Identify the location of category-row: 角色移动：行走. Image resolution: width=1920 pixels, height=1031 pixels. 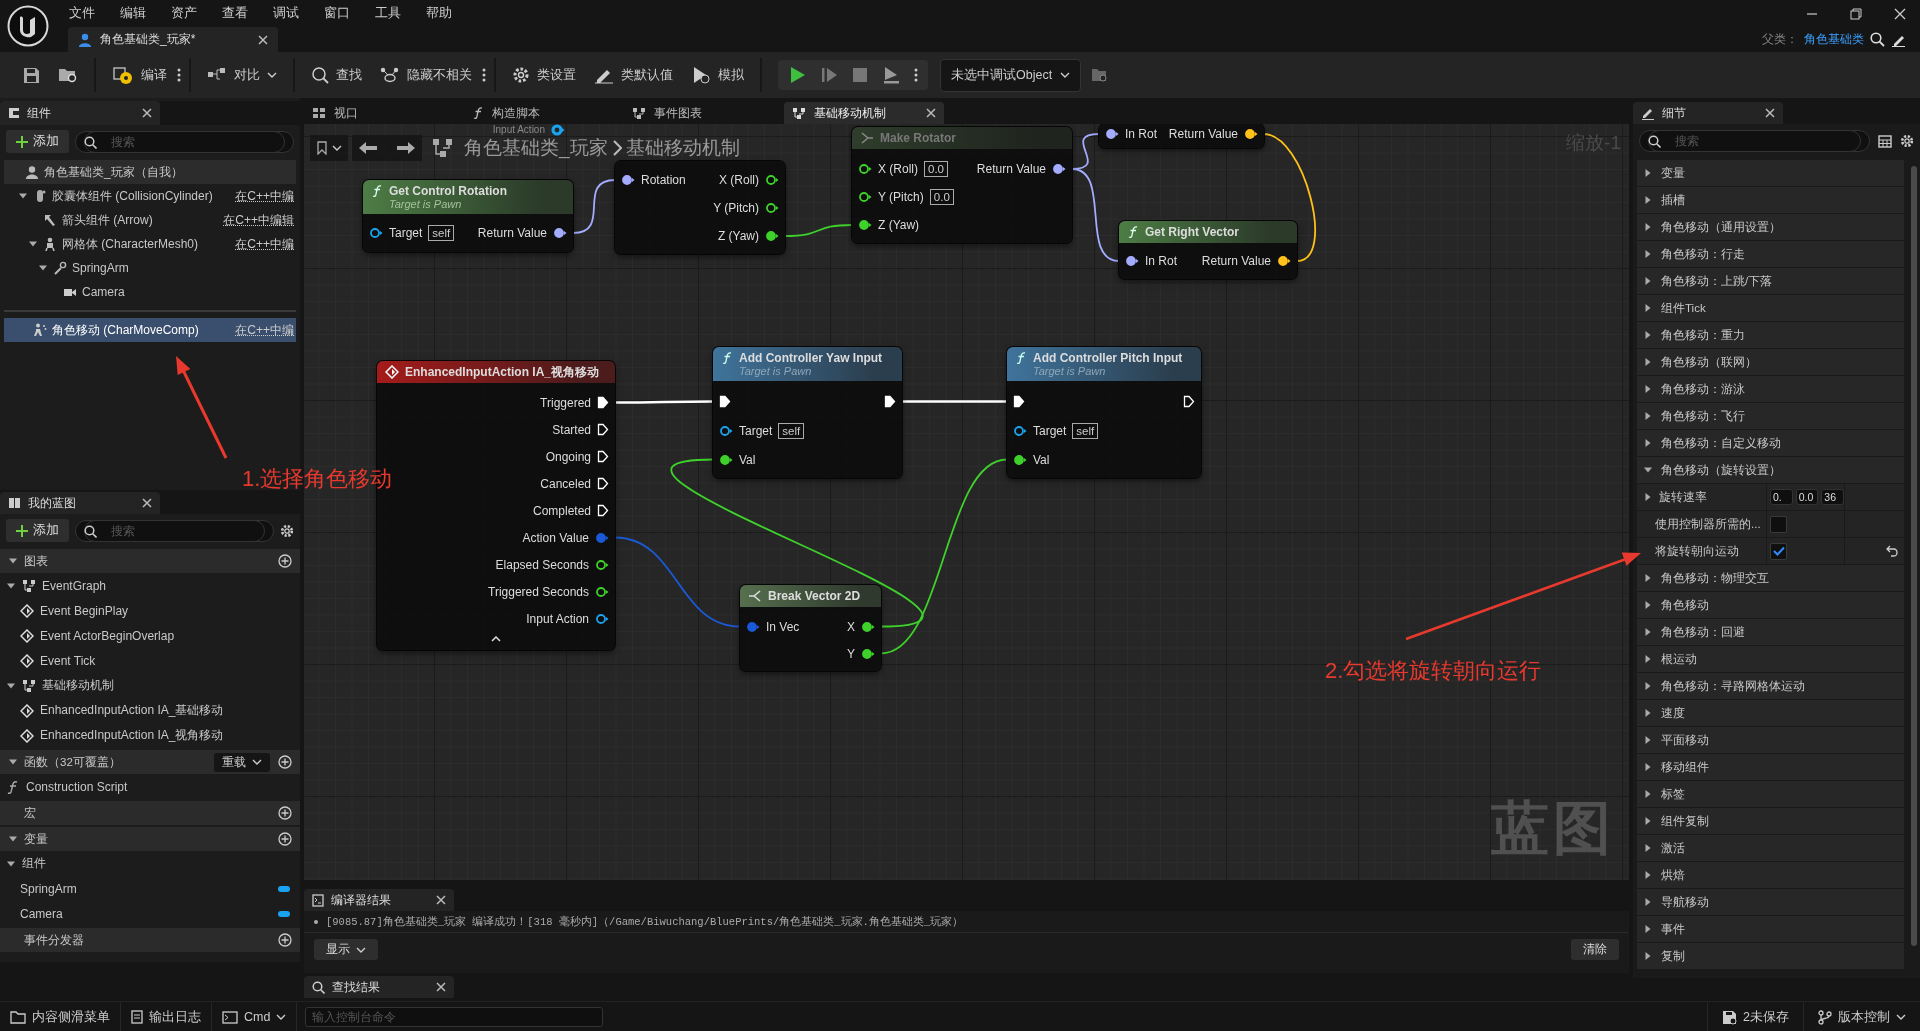
(1770, 254).